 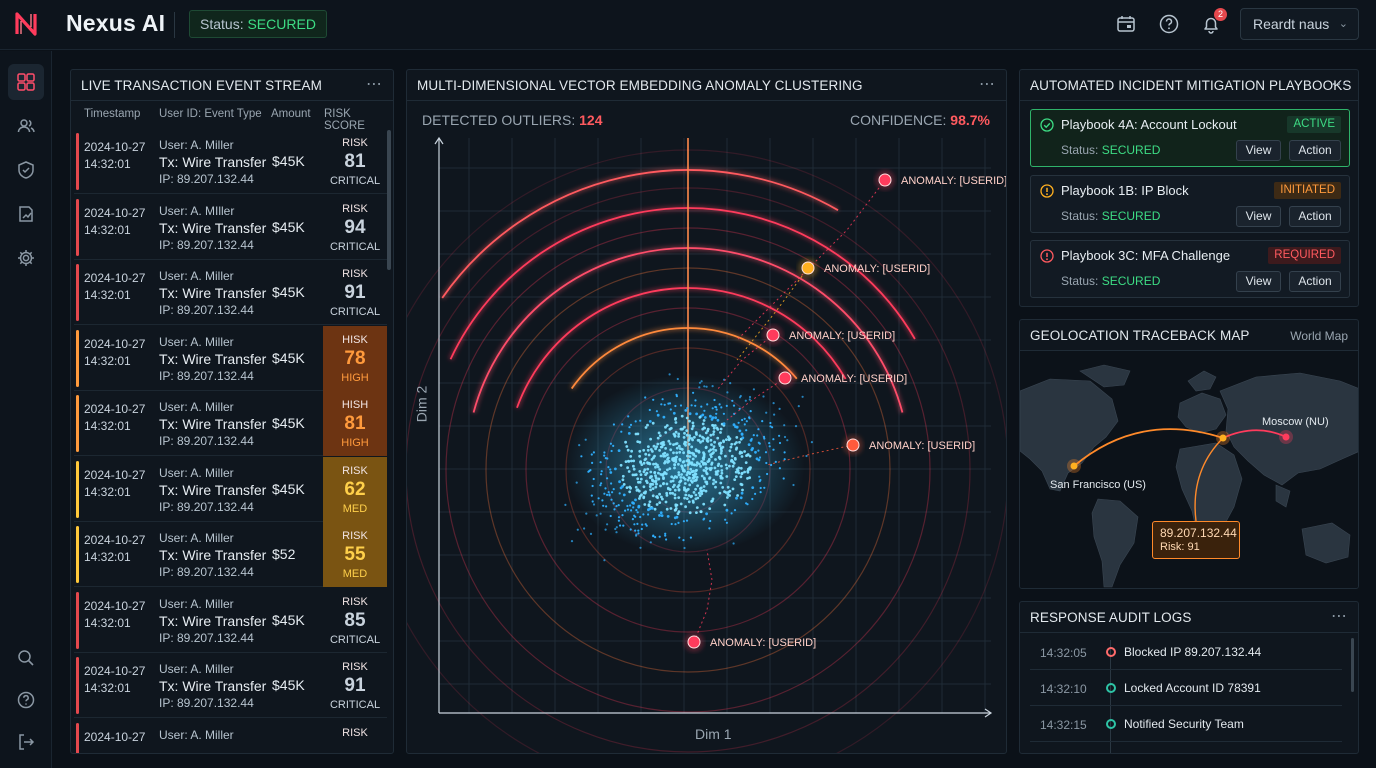 I want to click on sidebar-item-help, so click(x=26, y=700).